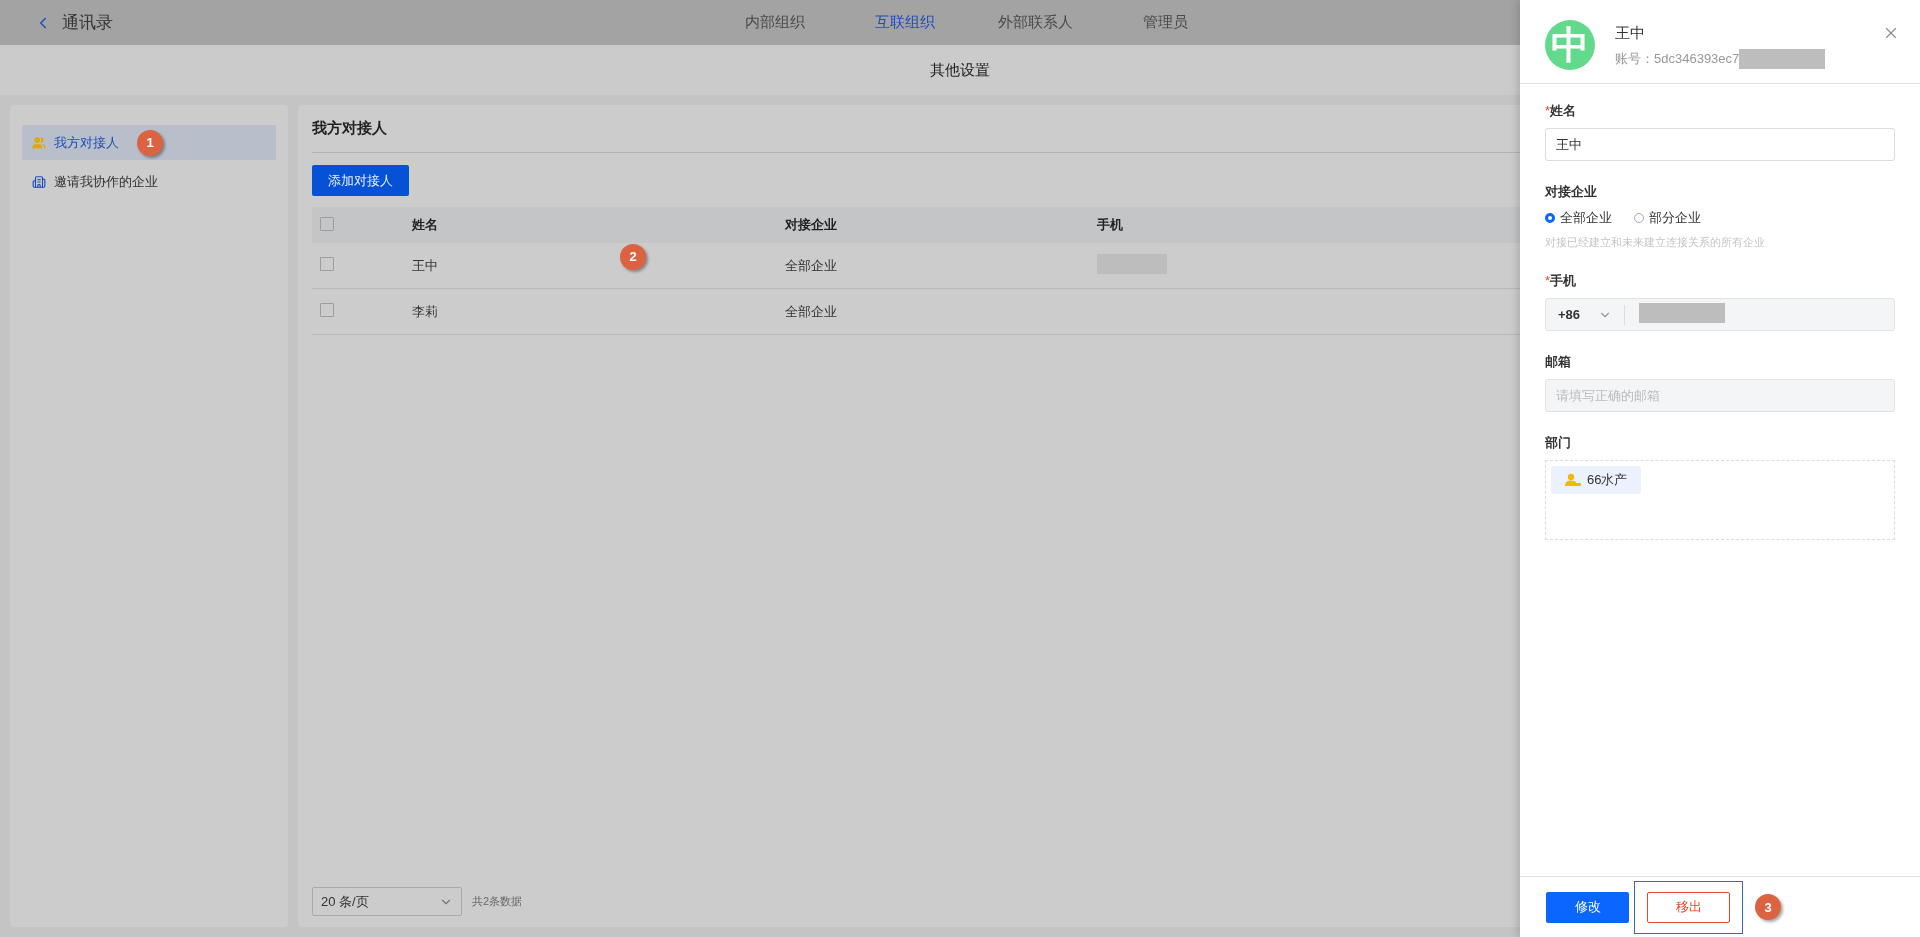 This screenshot has height=937, width=1920. What do you see at coordinates (1630, 33) in the screenshot?
I see `contact-name: 王中` at bounding box center [1630, 33].